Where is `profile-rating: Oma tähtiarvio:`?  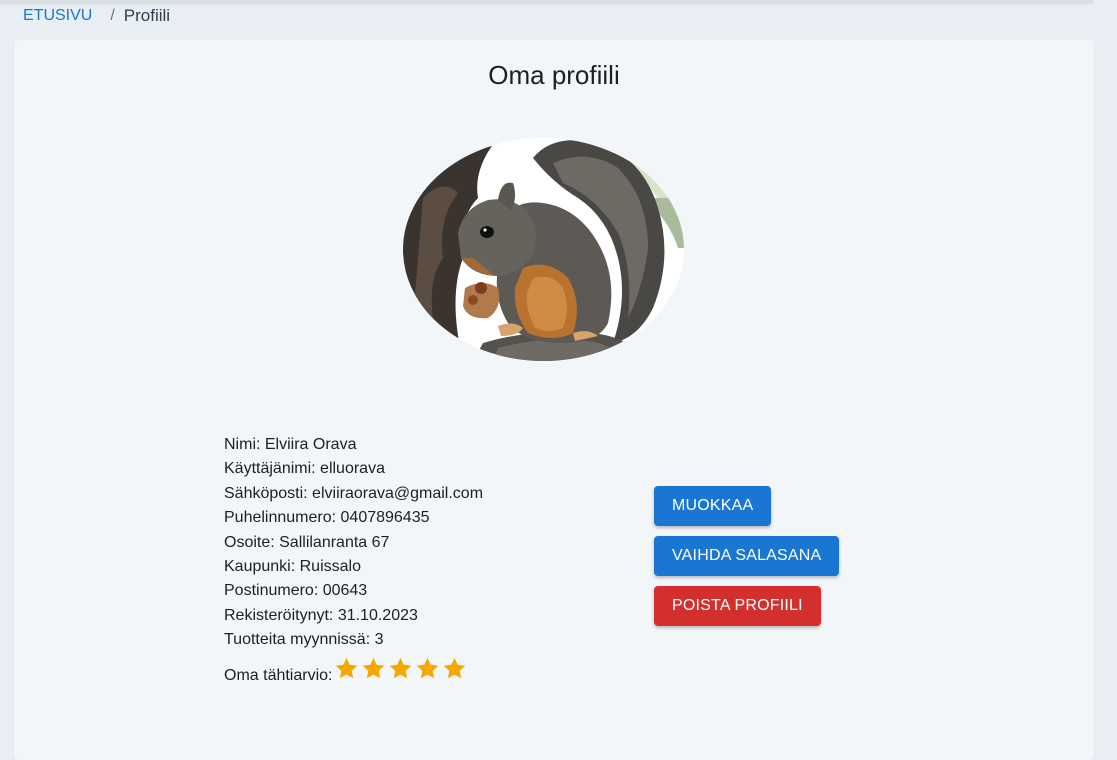 profile-rating: Oma tähtiarvio: is located at coordinates (414, 670).